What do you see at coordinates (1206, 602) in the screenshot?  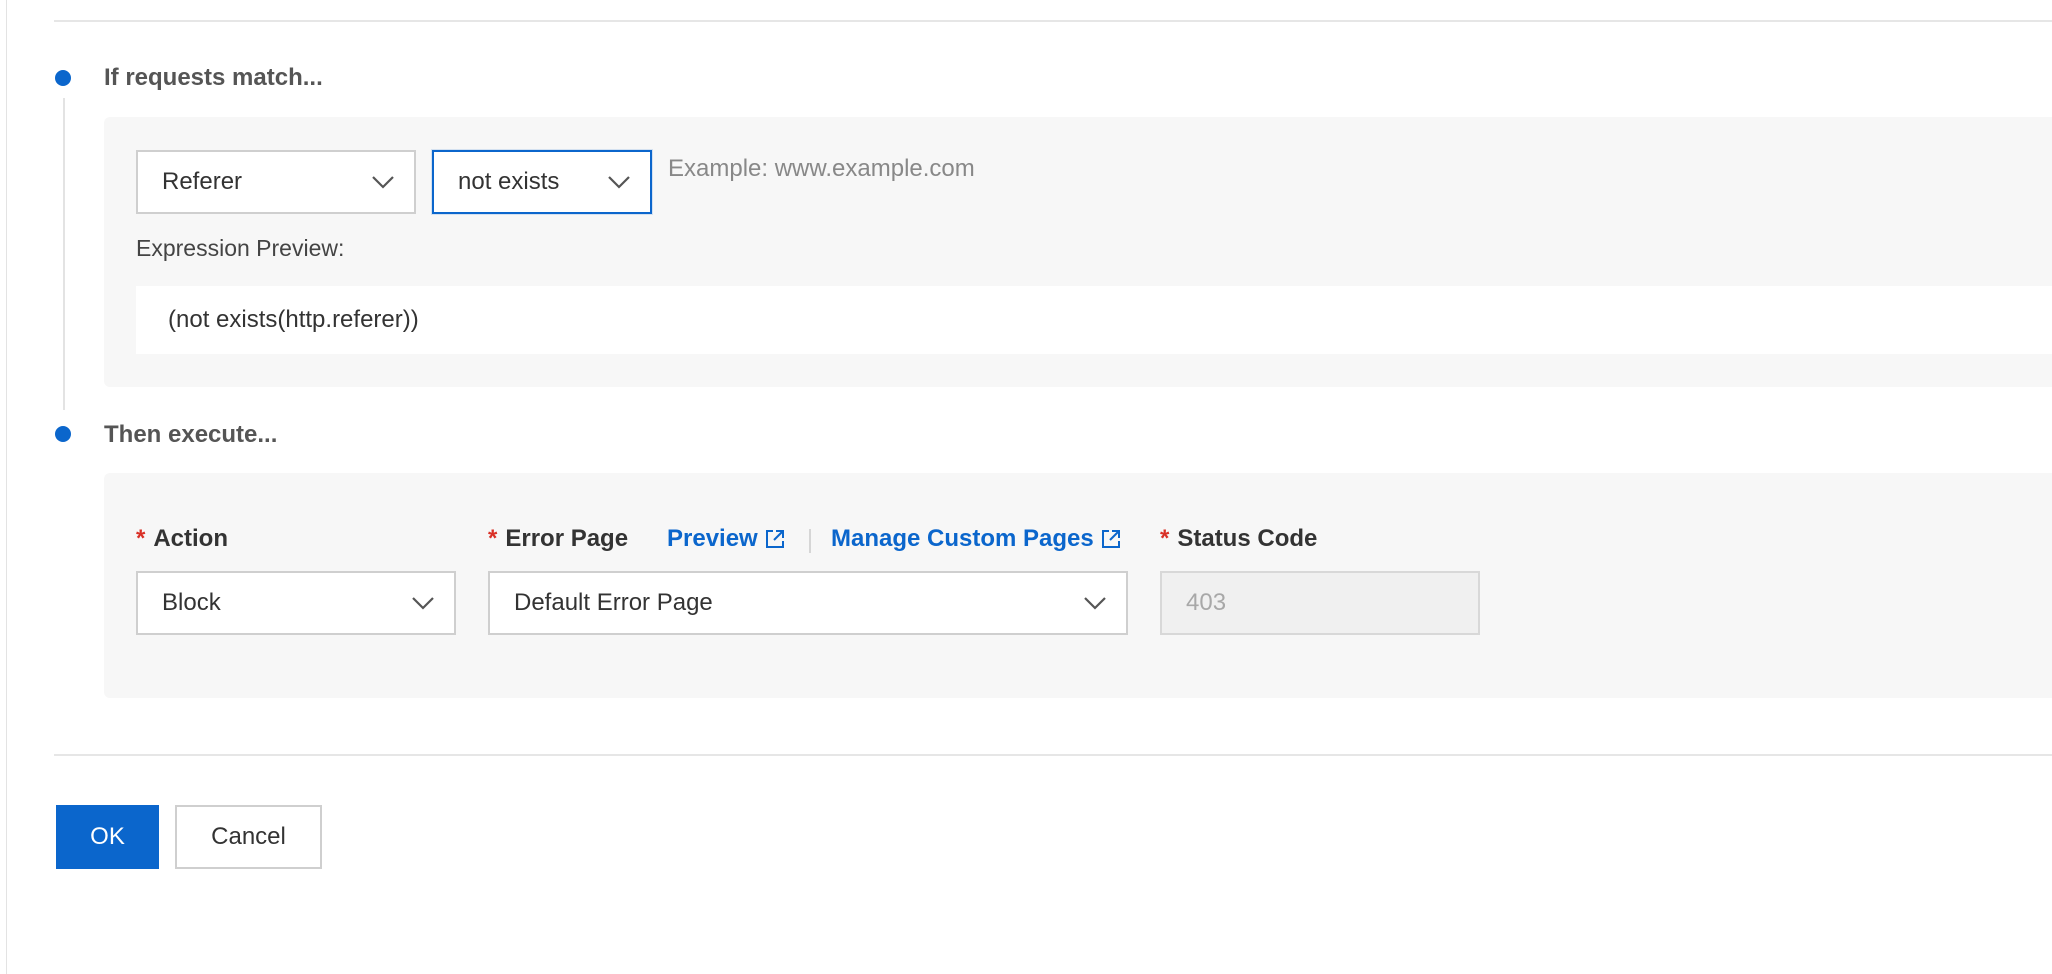 I see `status-code-value: 403` at bounding box center [1206, 602].